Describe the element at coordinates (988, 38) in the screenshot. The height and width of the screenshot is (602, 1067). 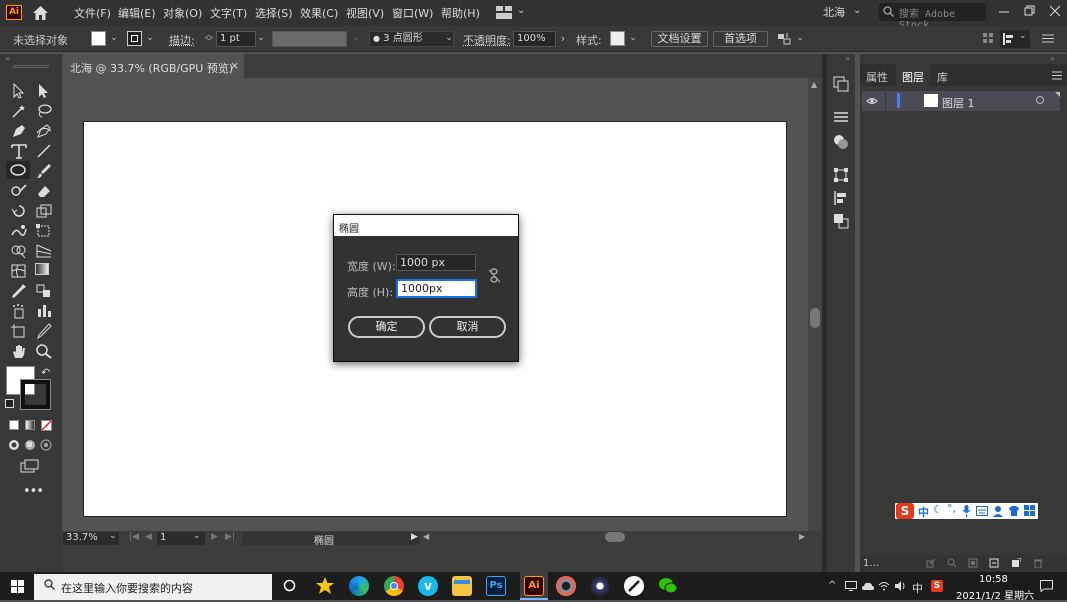
I see `transform-icon` at that location.